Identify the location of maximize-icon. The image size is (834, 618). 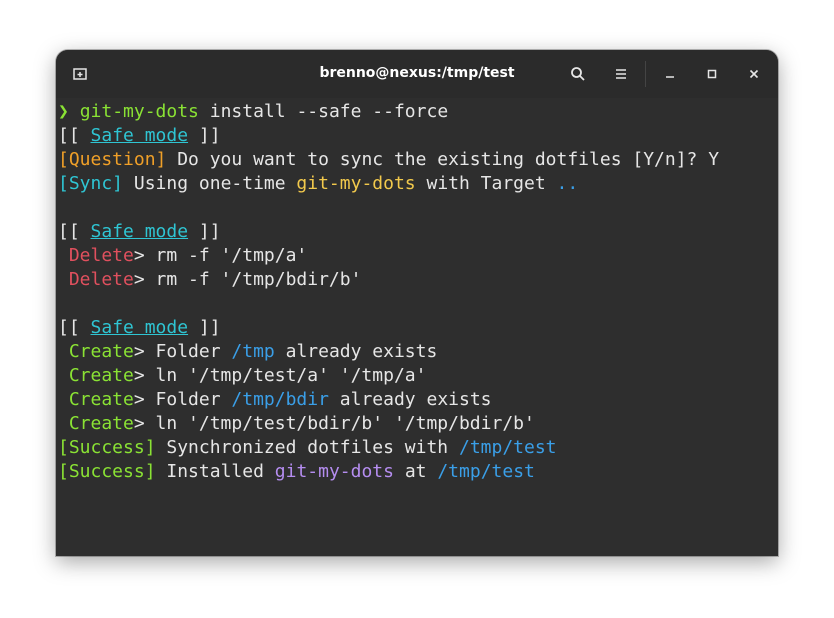
(712, 74).